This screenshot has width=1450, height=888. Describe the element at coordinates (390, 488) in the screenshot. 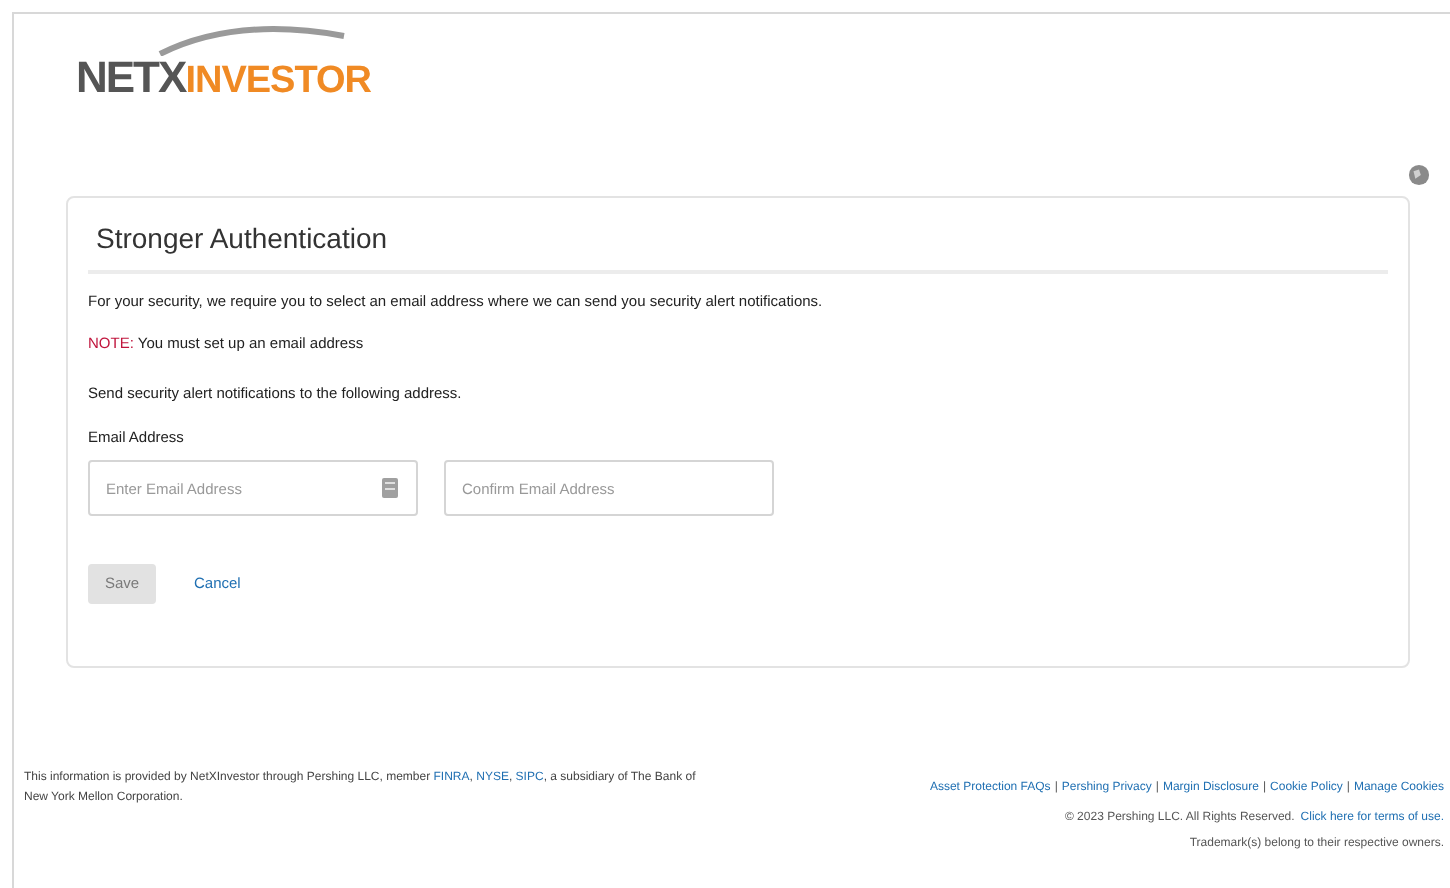

I see `contact-card-icon` at that location.